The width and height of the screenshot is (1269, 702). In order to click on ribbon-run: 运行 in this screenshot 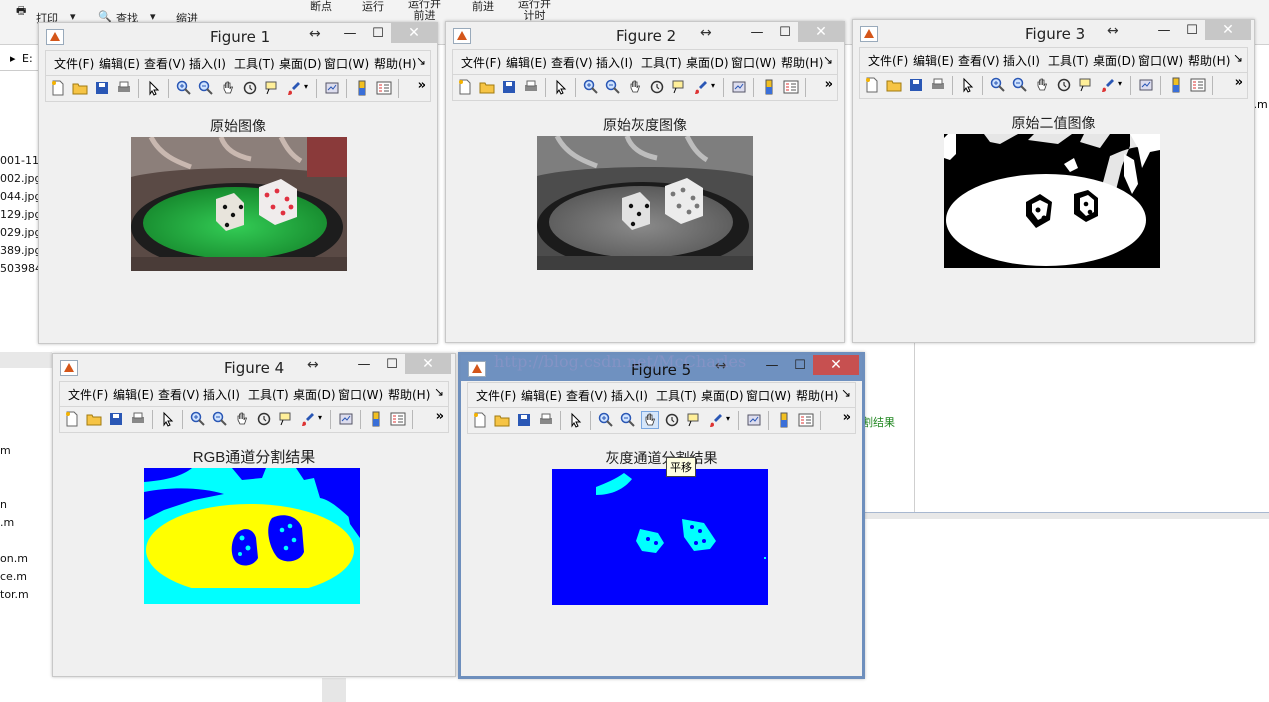, I will do `click(373, 7)`.